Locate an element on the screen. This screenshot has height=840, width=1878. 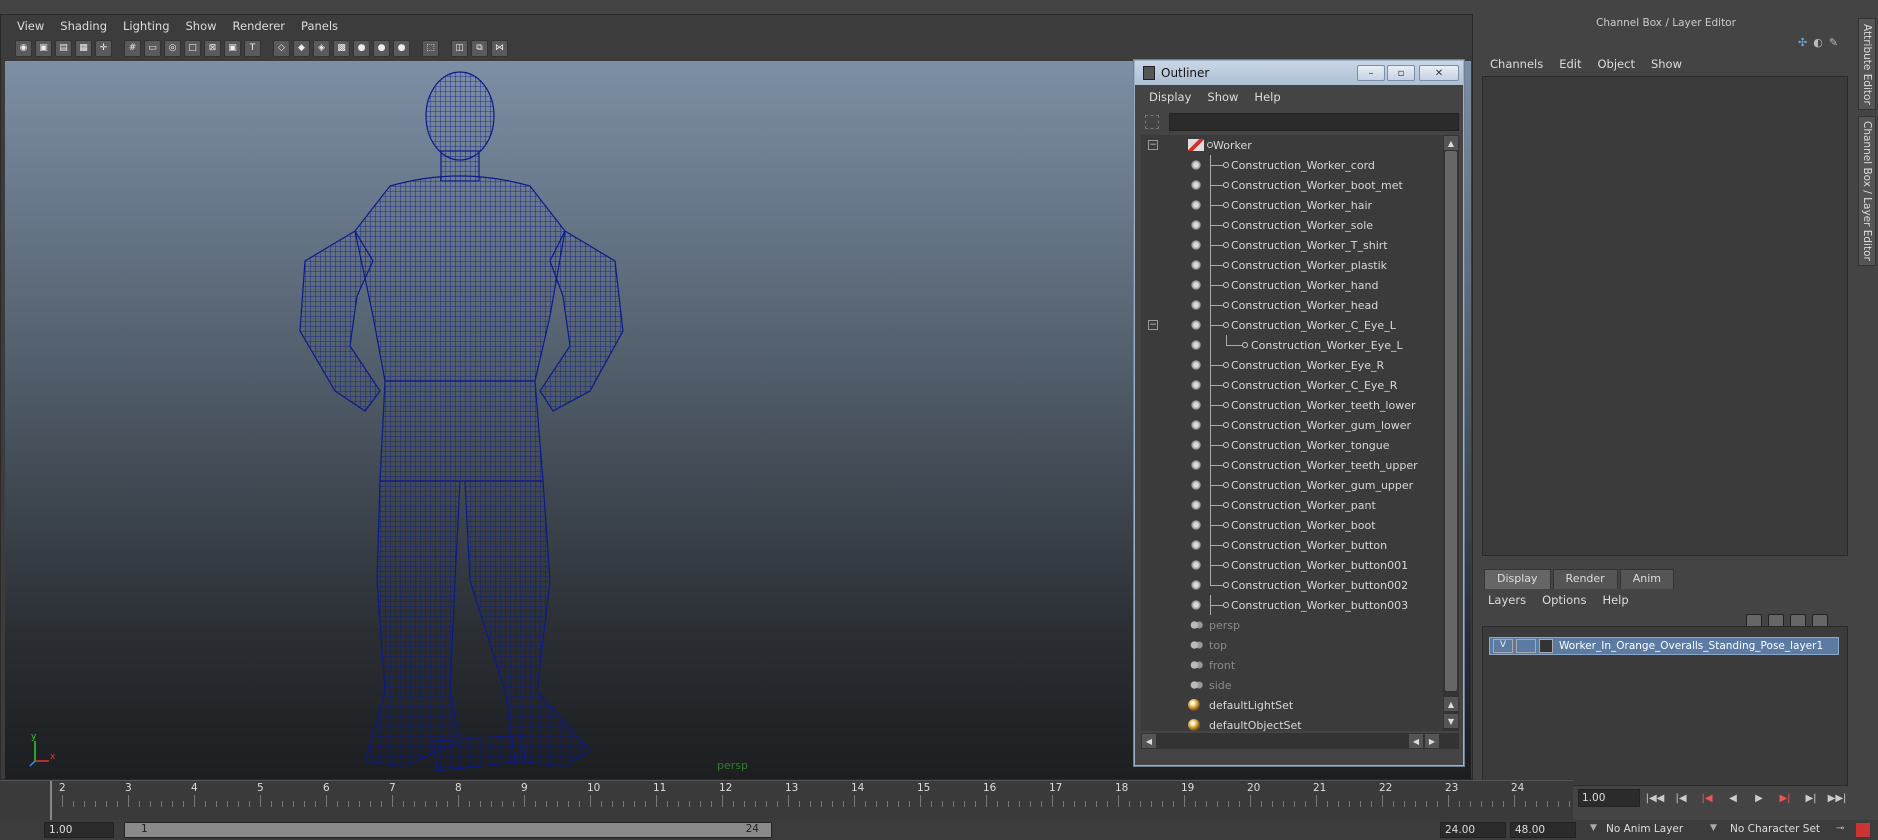
outliner-horizontal-scrollbar: ◀ ◀ ▶ is located at coordinates (1300, 741).